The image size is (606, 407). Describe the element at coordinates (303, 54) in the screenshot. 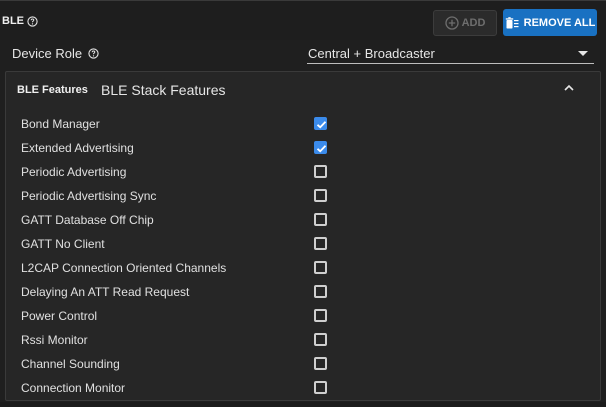

I see `device-role-row: Device Role Central + Broadcaster` at that location.